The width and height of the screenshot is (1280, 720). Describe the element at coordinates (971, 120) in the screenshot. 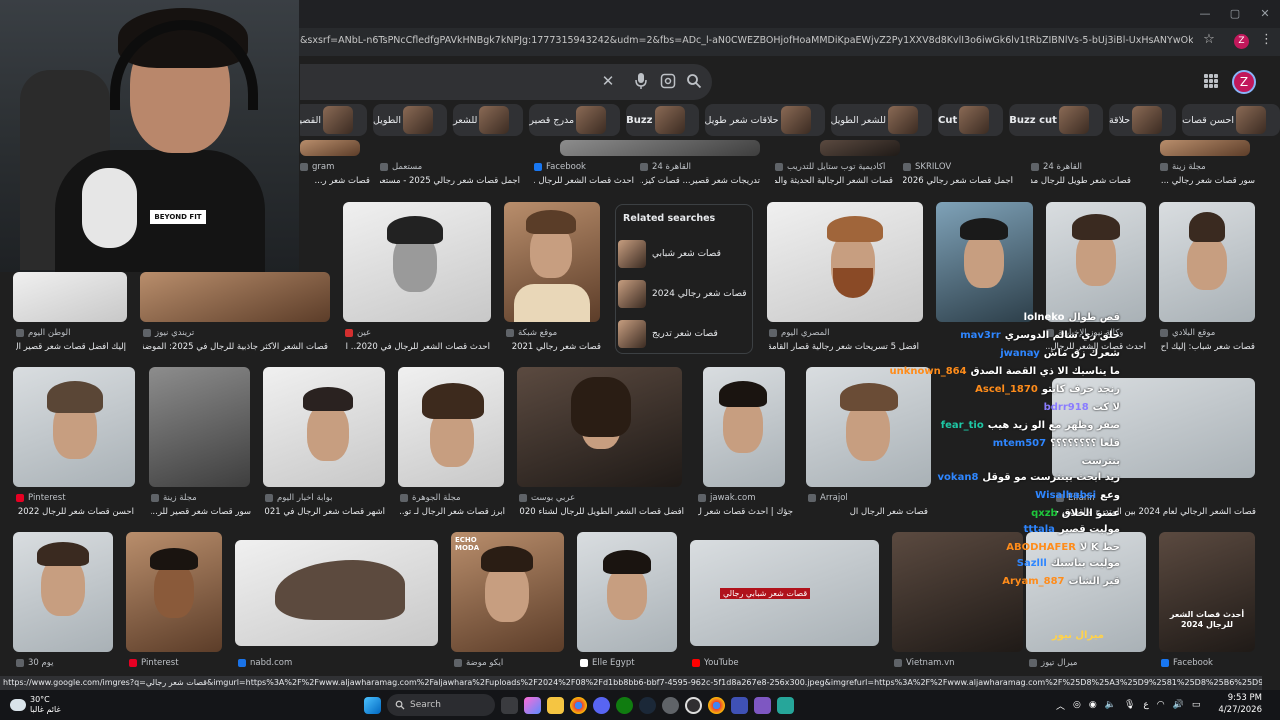

I see `chip: Cut` at that location.